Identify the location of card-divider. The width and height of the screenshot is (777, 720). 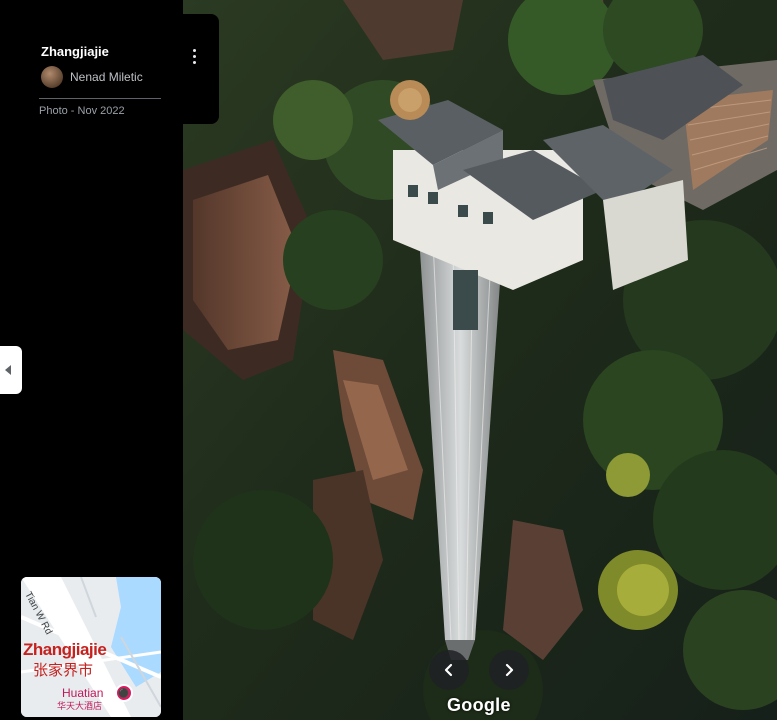
(100, 98).